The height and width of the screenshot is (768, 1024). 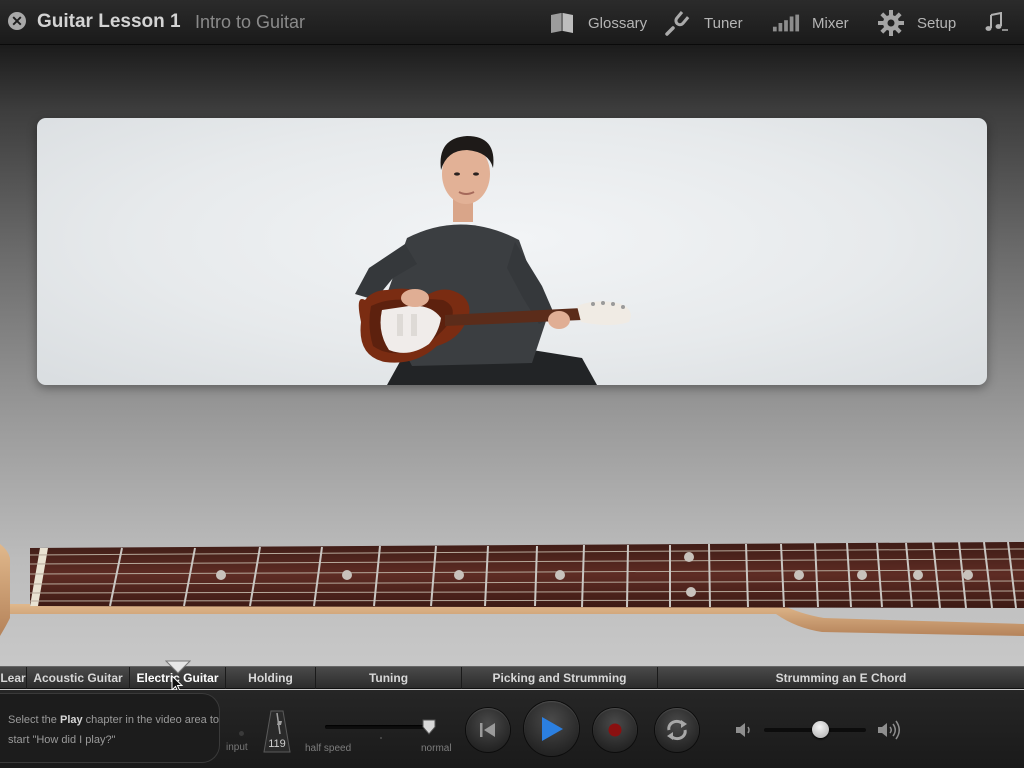 What do you see at coordinates (560, 678) in the screenshot?
I see `chapter-picking-and-strumming: Picking and Strumming` at bounding box center [560, 678].